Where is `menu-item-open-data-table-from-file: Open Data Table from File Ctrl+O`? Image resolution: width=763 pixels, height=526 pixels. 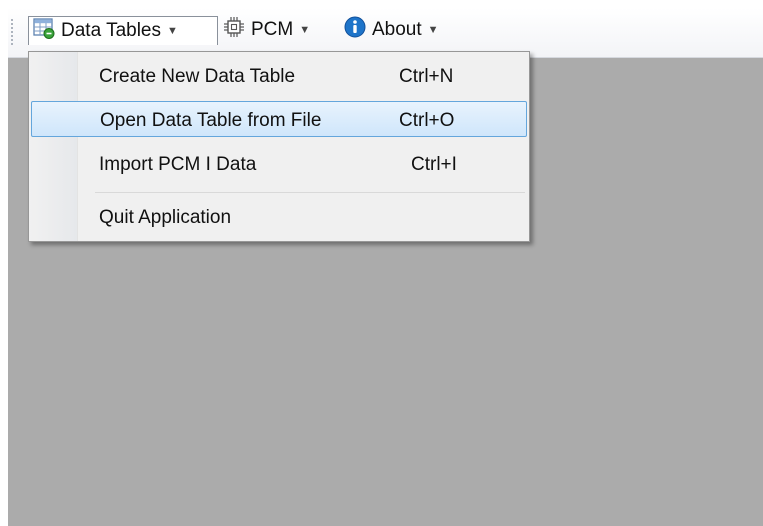 menu-item-open-data-table-from-file: Open Data Table from File Ctrl+O is located at coordinates (279, 119).